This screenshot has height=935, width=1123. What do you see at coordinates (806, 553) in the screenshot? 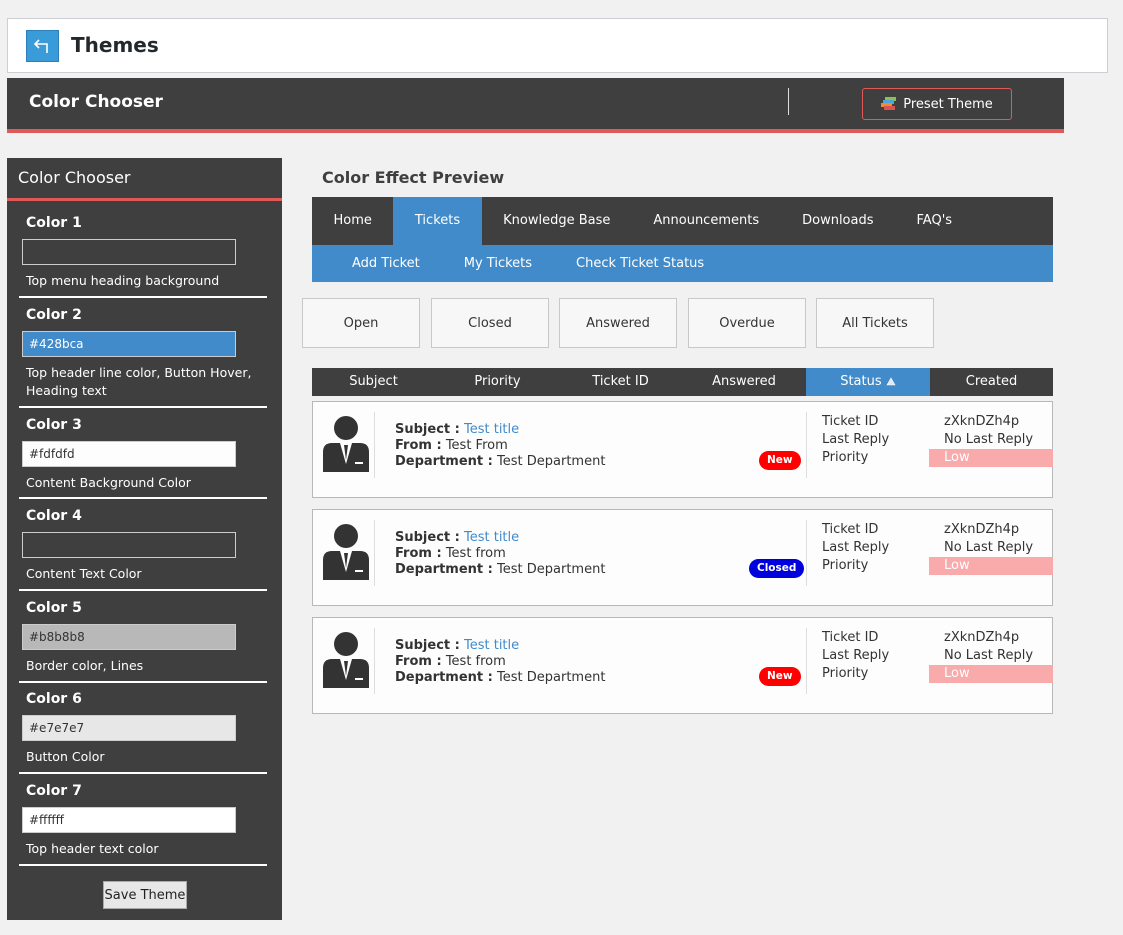
I see `ticket-divider` at bounding box center [806, 553].